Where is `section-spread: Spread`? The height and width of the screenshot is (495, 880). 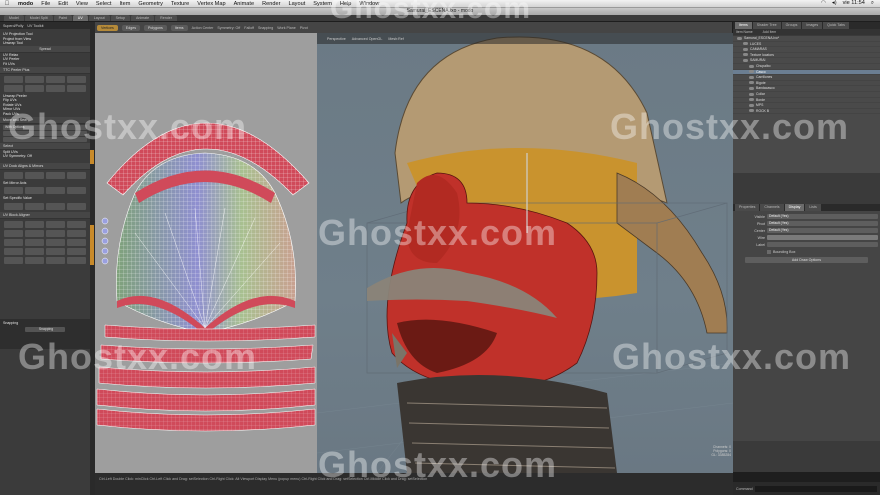 section-spread: Spread is located at coordinates (45, 49).